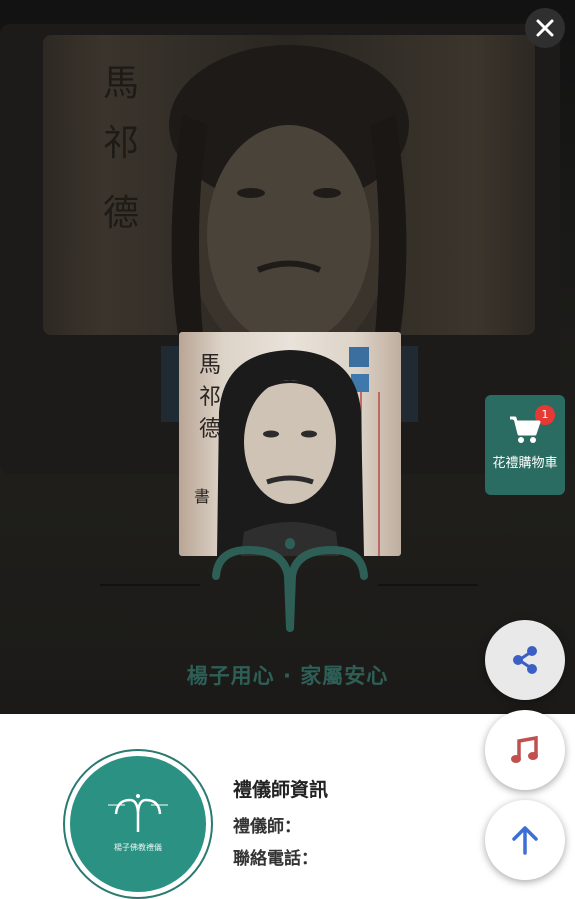 Image resolution: width=575 pixels, height=899 pixels. Describe the element at coordinates (281, 790) in the screenshot. I see `officiant-info-title: 禮儀師資訊` at that location.